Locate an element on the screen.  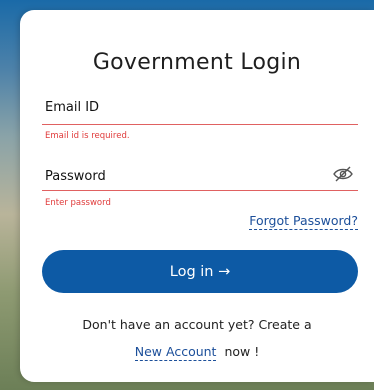
email-error: Email id is required. is located at coordinates (87, 136).